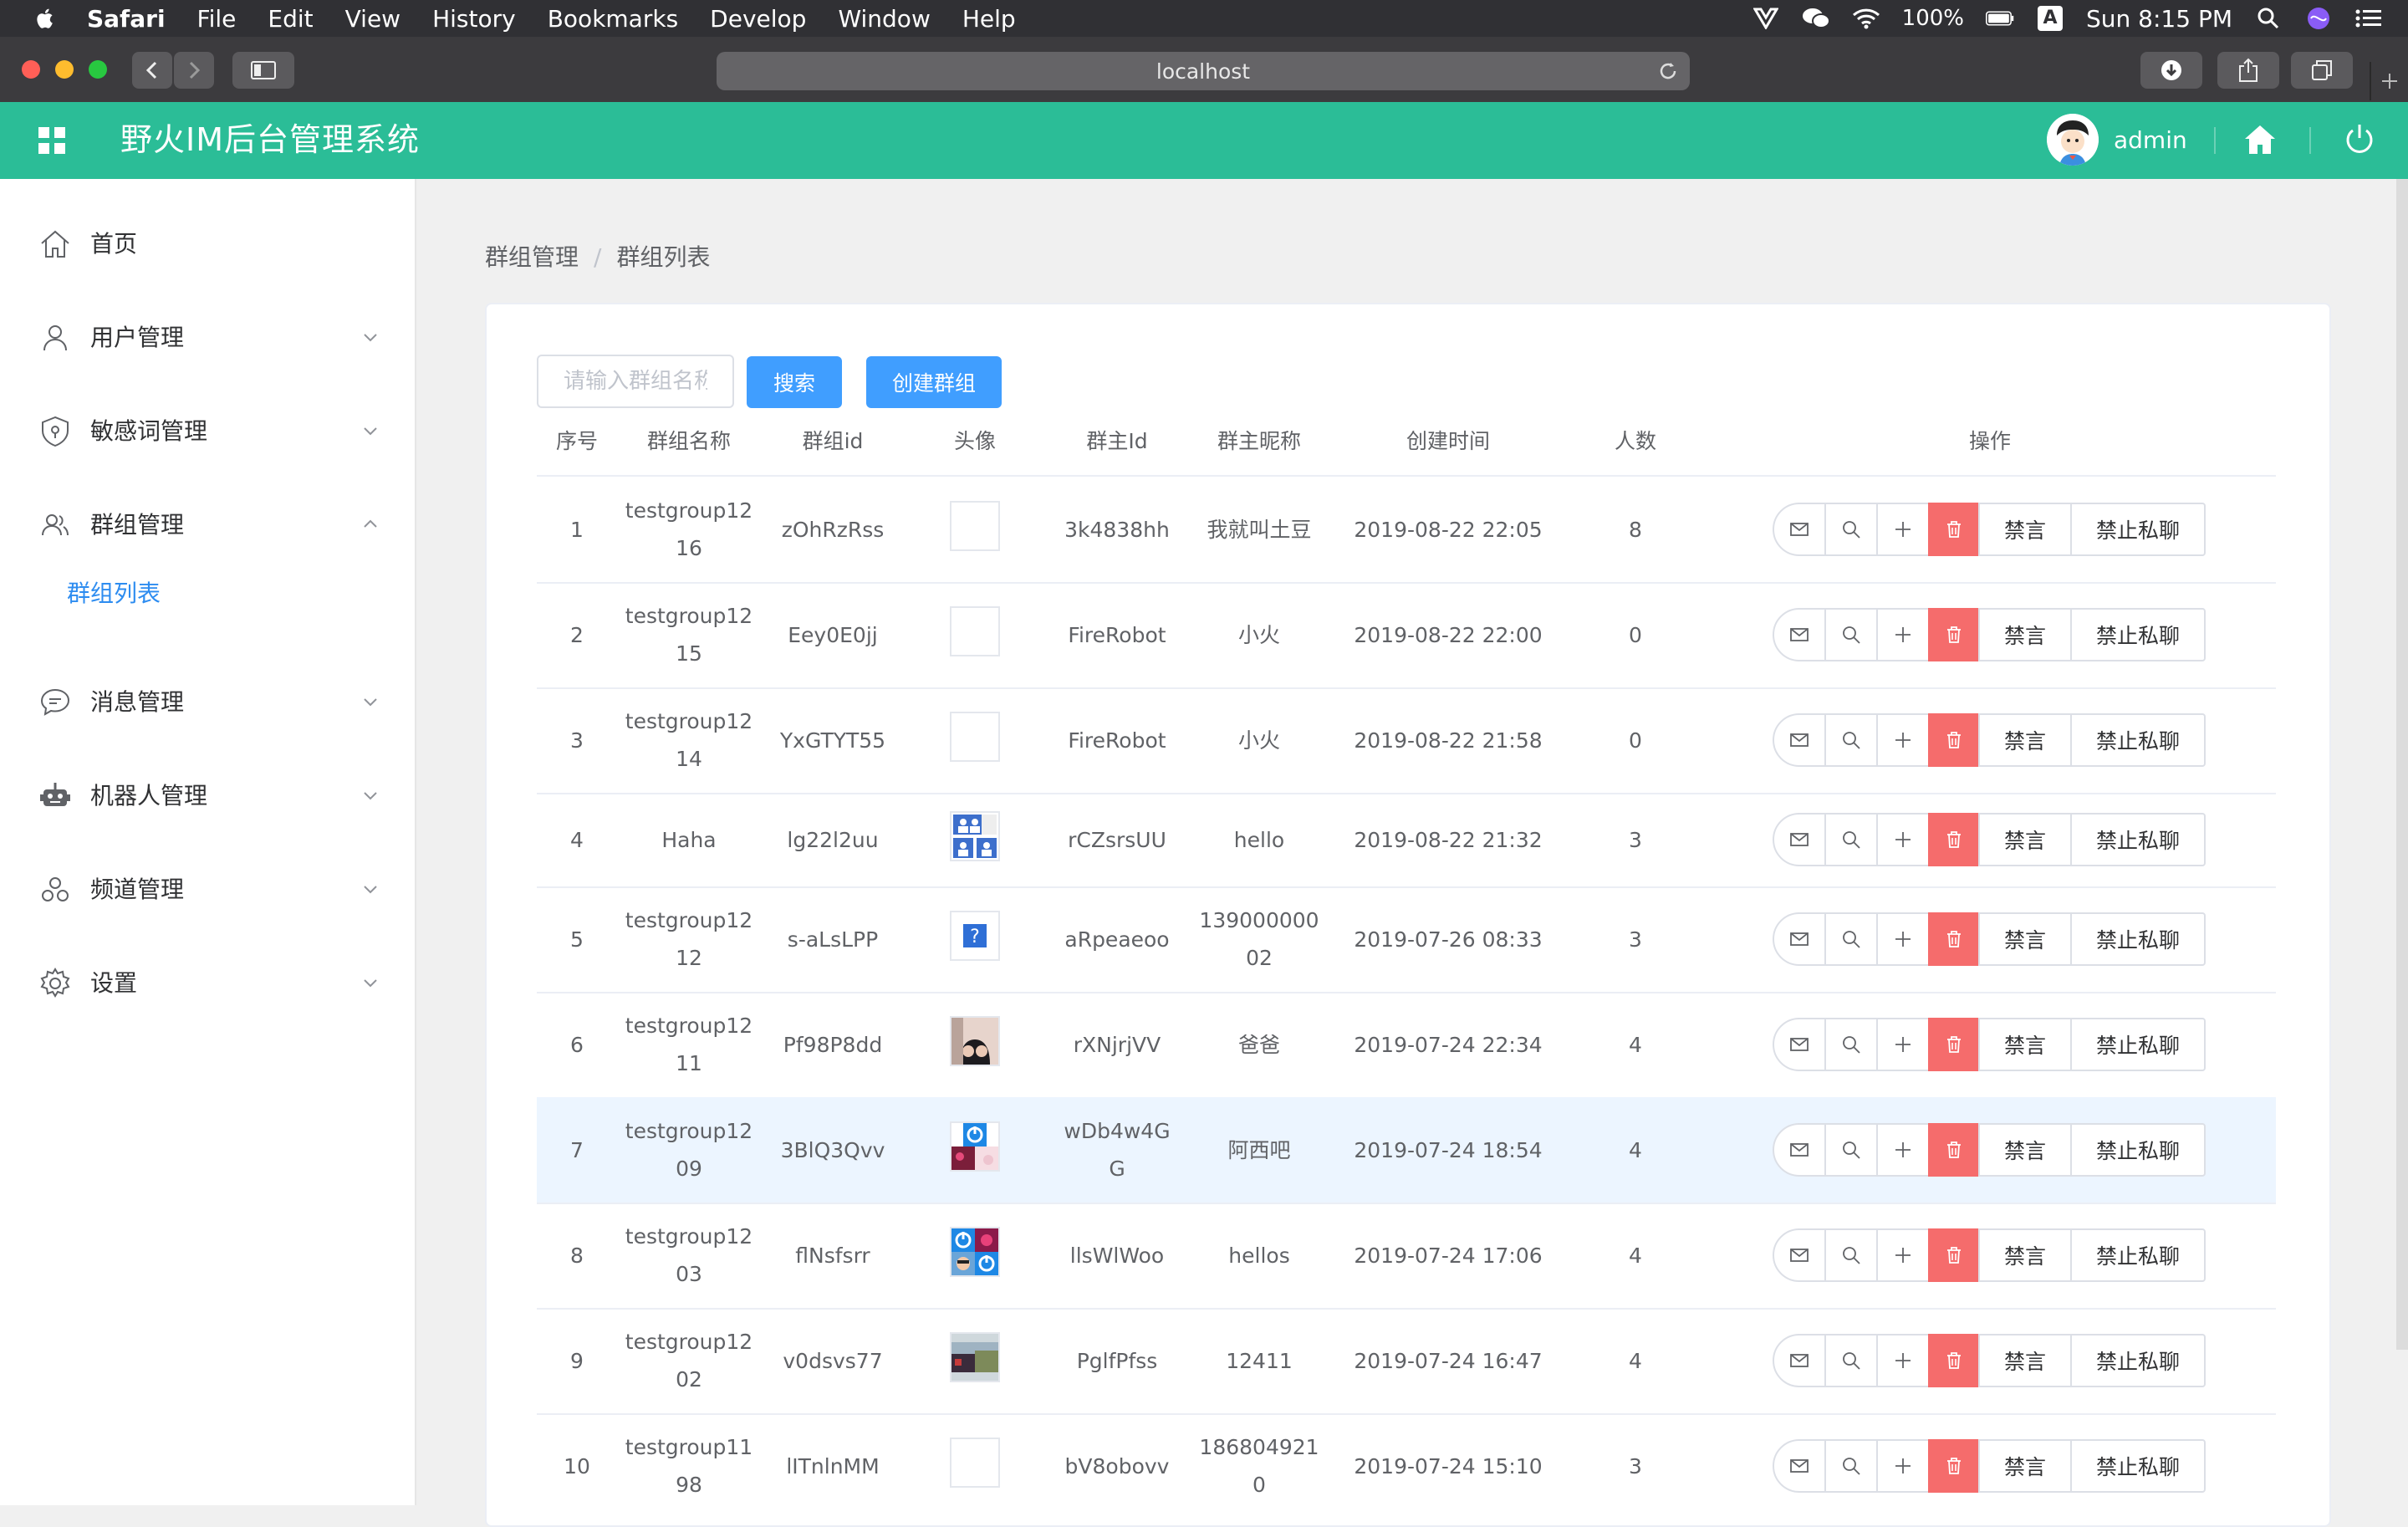 The image size is (2408, 1527). I want to click on zoom-window-button, so click(98, 70).